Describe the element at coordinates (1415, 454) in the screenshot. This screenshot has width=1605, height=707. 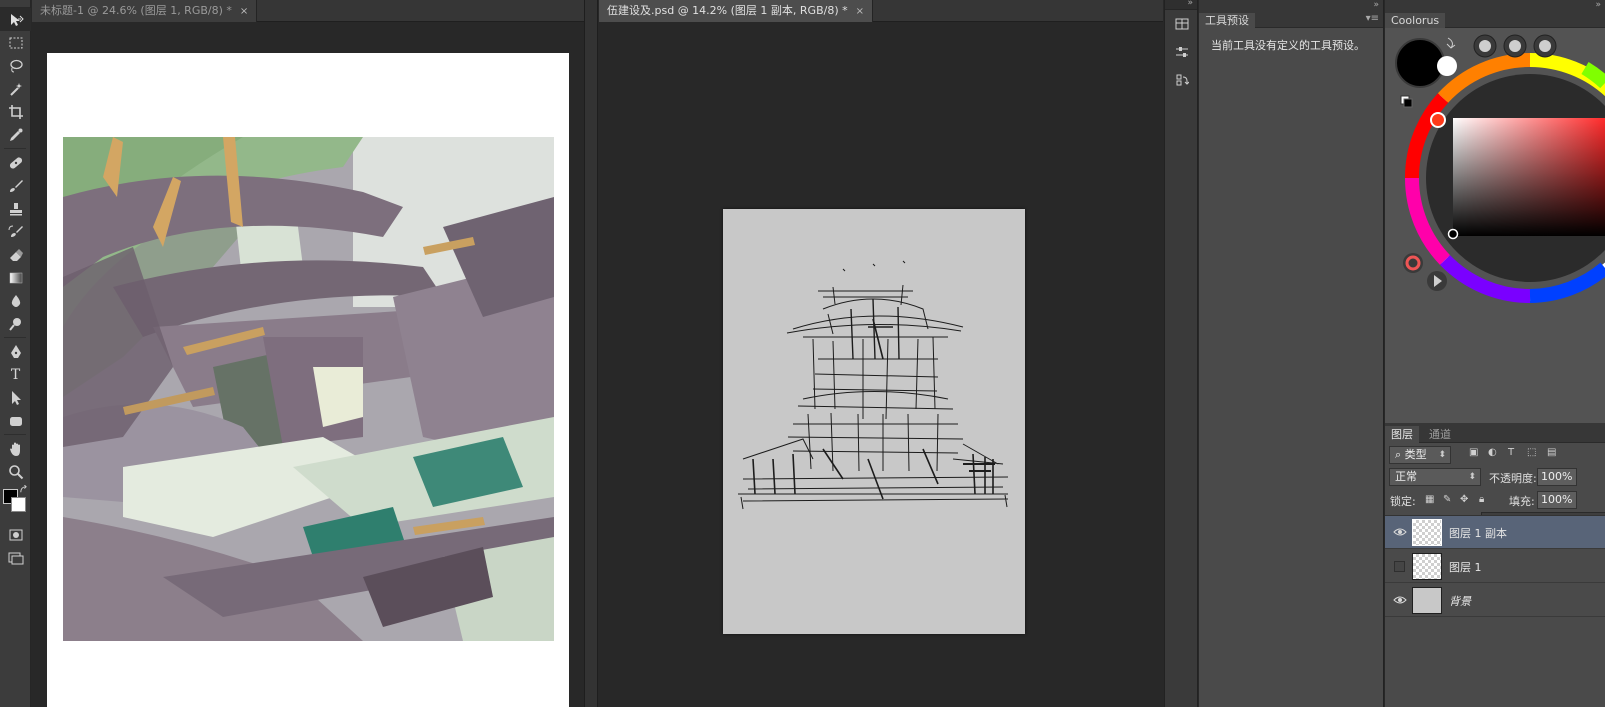
I see `layer-filter-value: 类型` at that location.